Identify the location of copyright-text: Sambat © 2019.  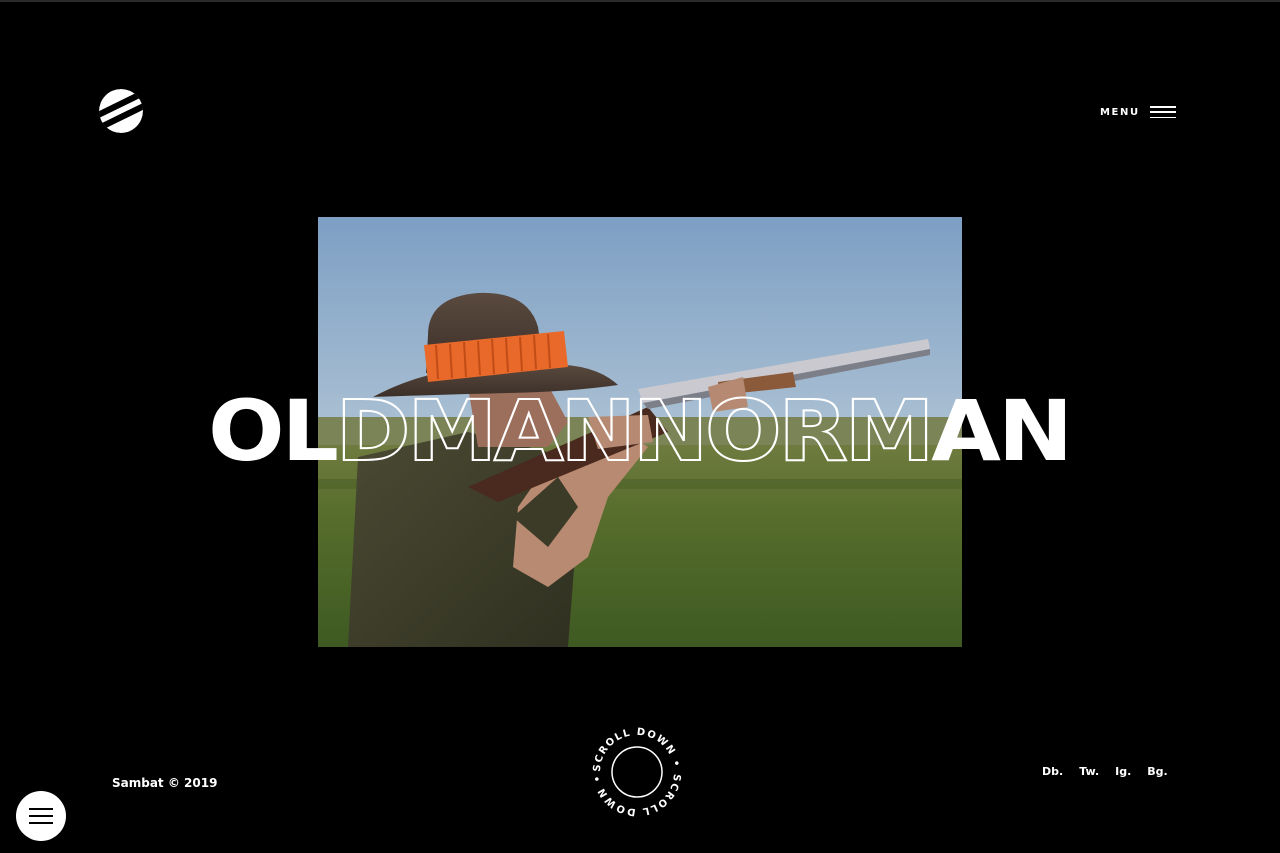
(165, 783).